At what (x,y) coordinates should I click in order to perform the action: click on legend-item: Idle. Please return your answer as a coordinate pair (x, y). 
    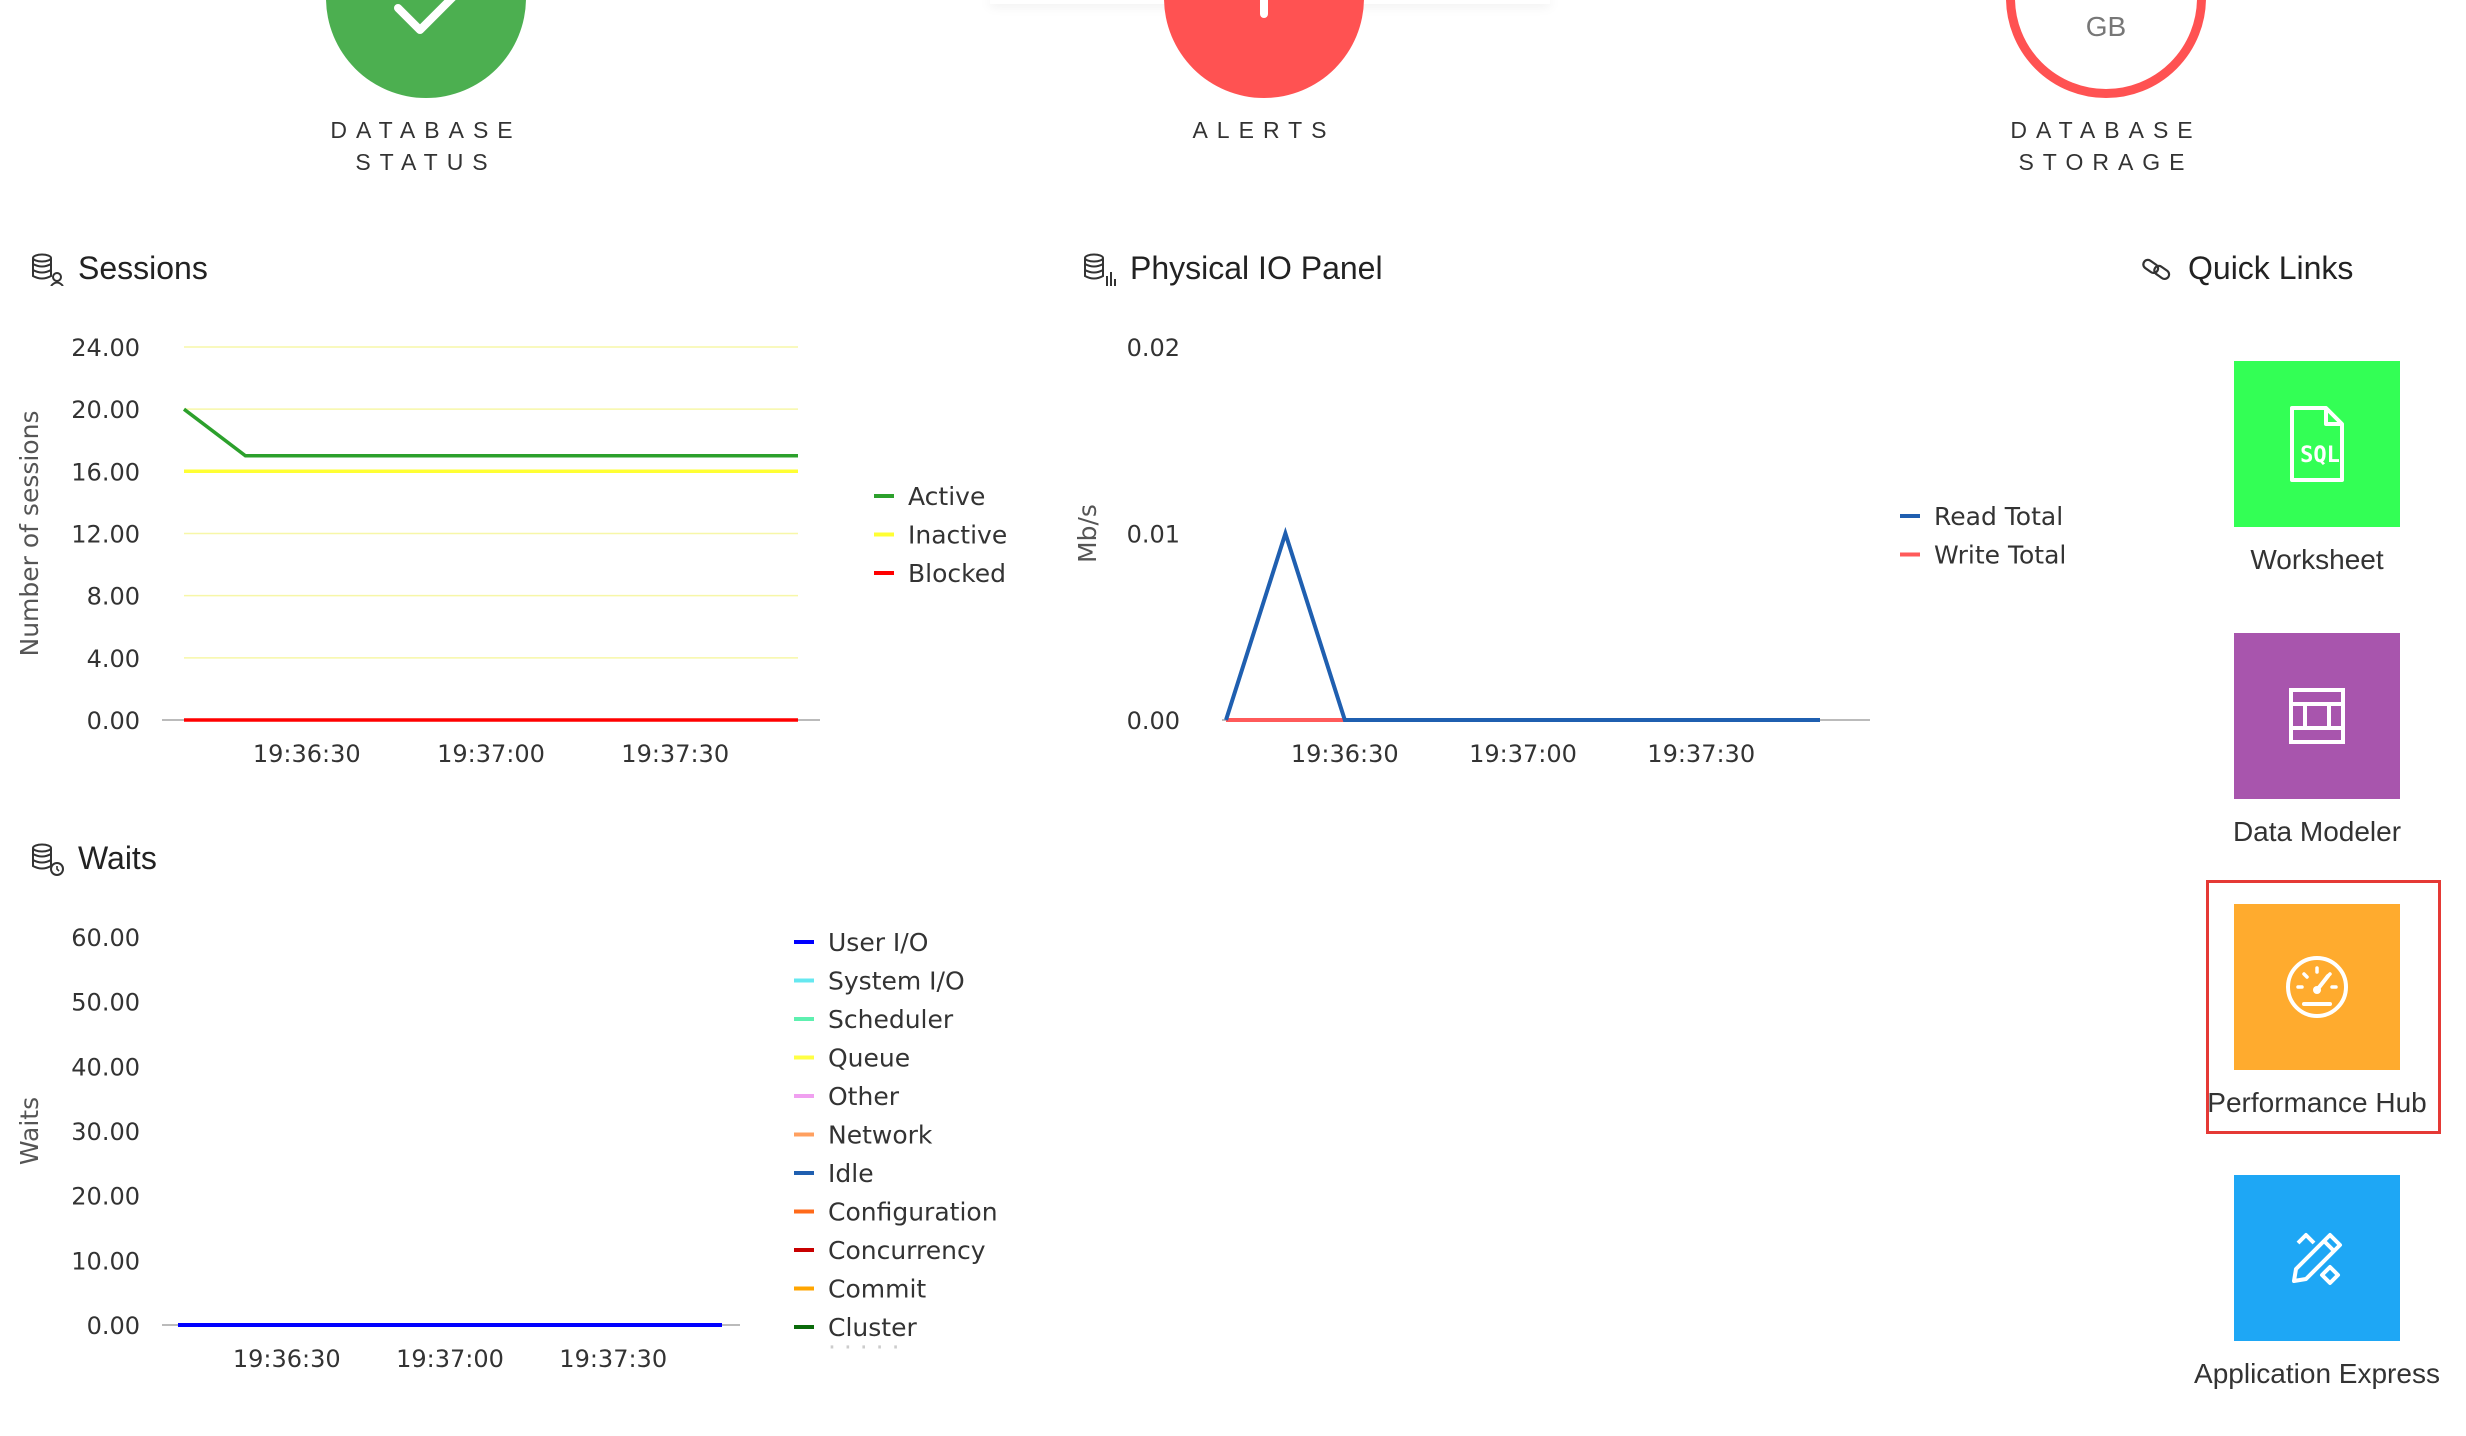
    Looking at the image, I should click on (851, 1173).